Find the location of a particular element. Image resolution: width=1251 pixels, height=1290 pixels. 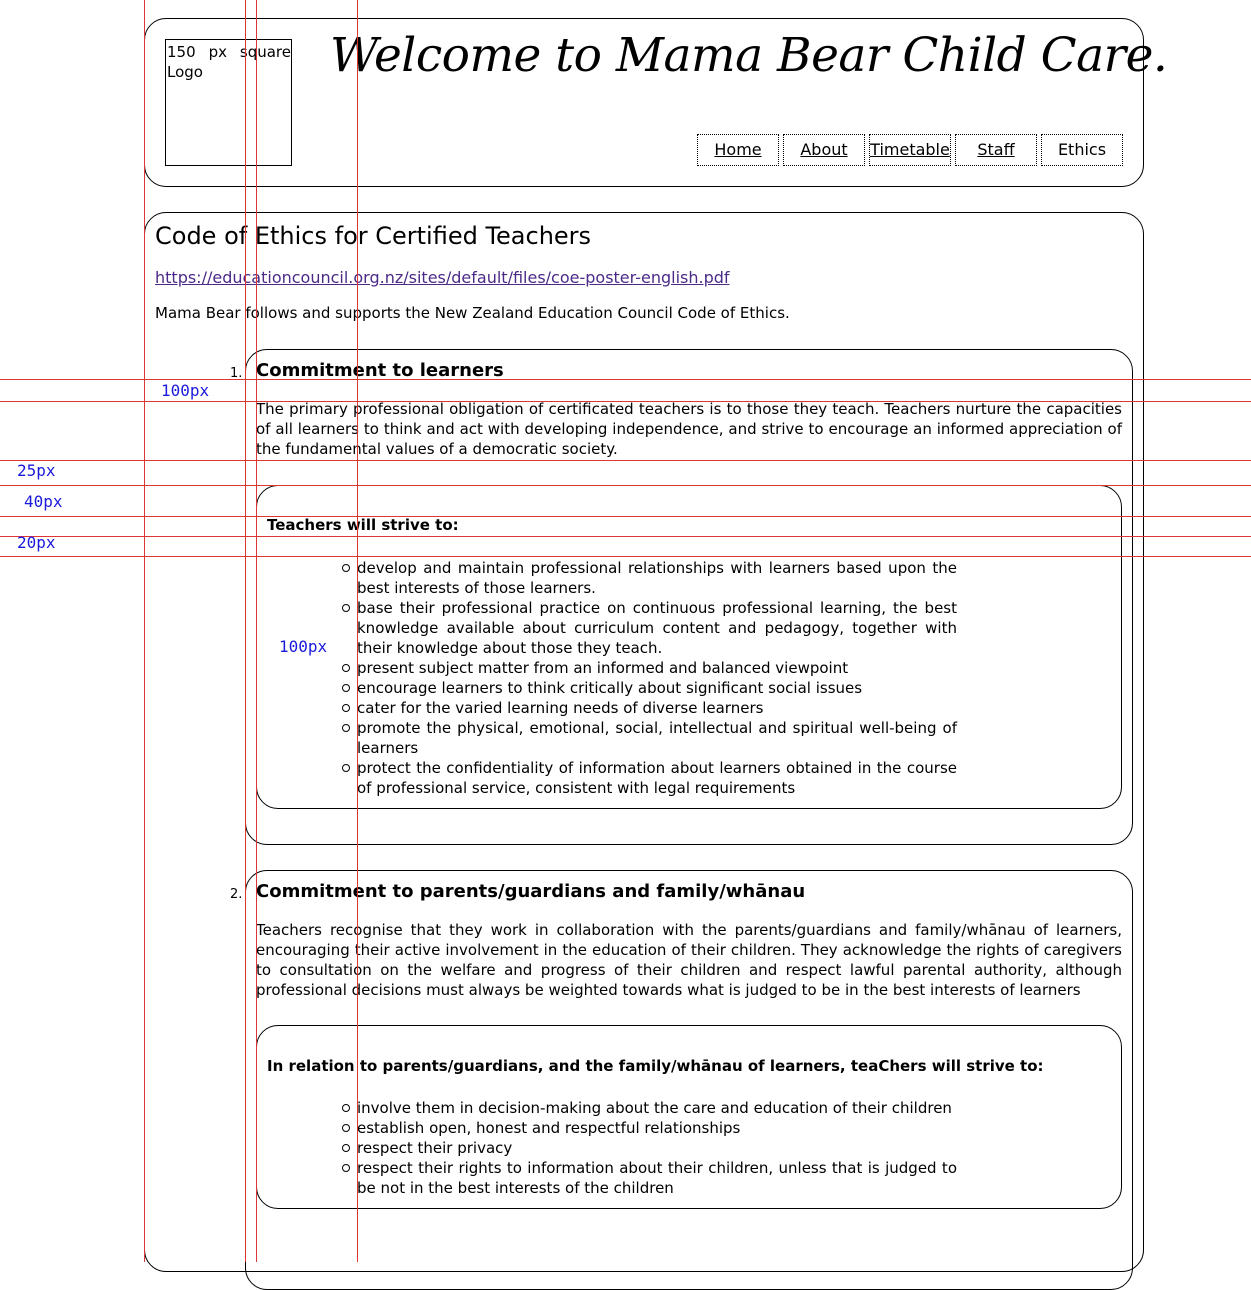

site-title: Welcome to Mama Bear Child Care. is located at coordinates (749, 55).